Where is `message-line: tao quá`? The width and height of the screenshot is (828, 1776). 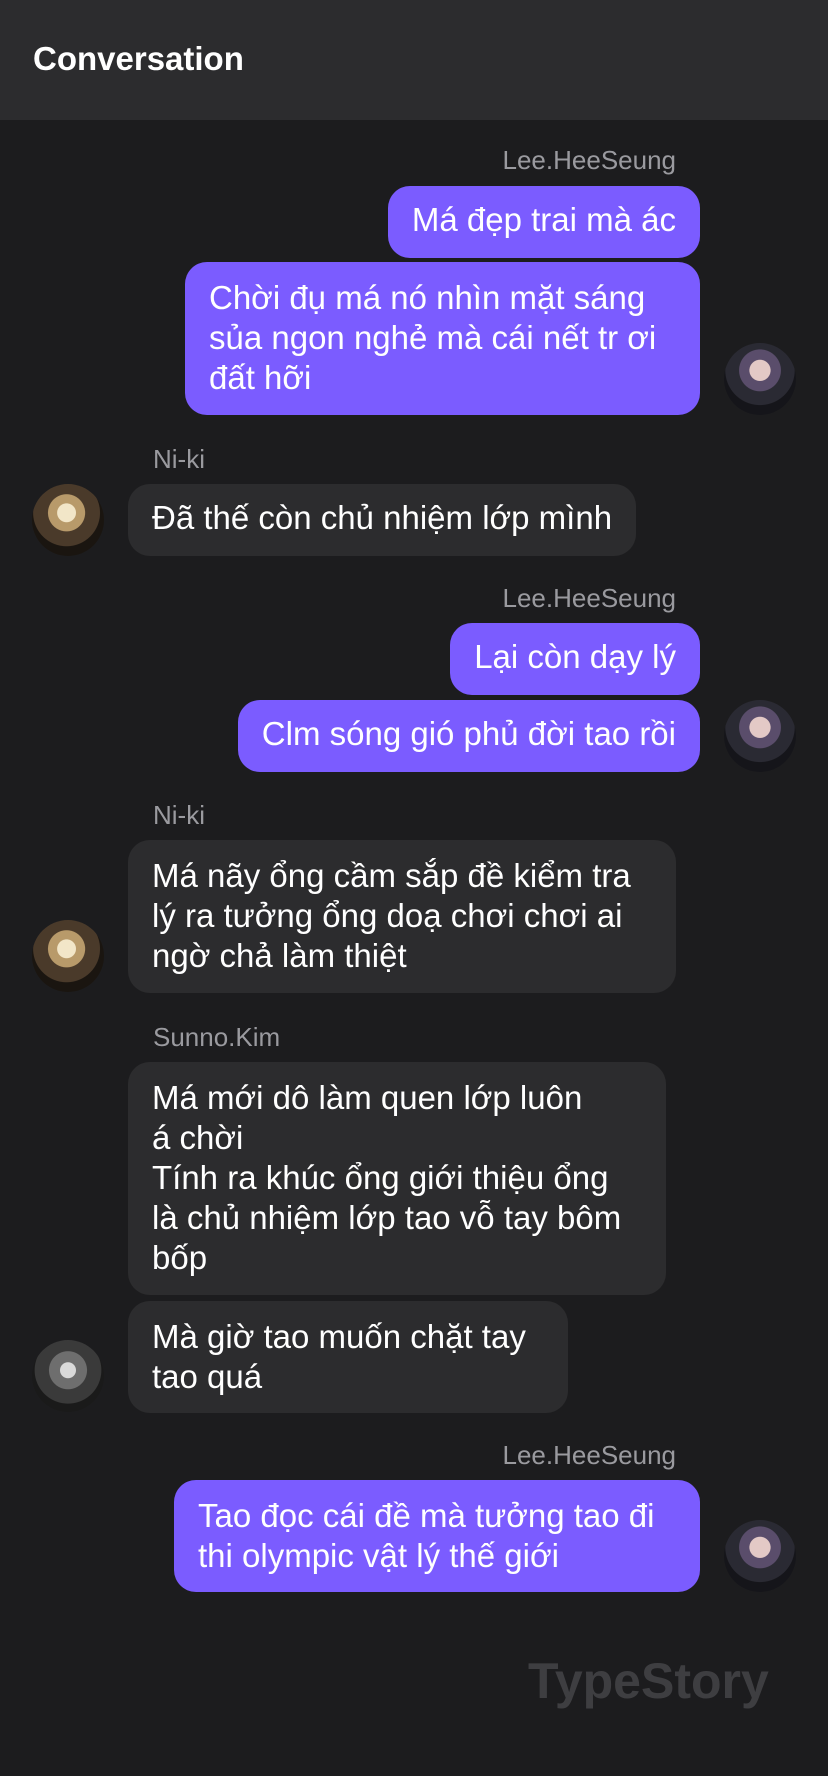 message-line: tao quá is located at coordinates (207, 1376).